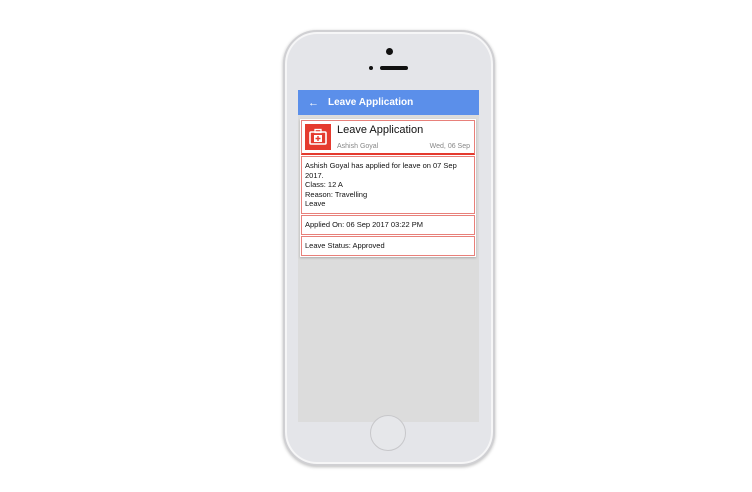 The height and width of the screenshot is (492, 752). Describe the element at coordinates (389, 51) in the screenshot. I see `front-camera` at that location.